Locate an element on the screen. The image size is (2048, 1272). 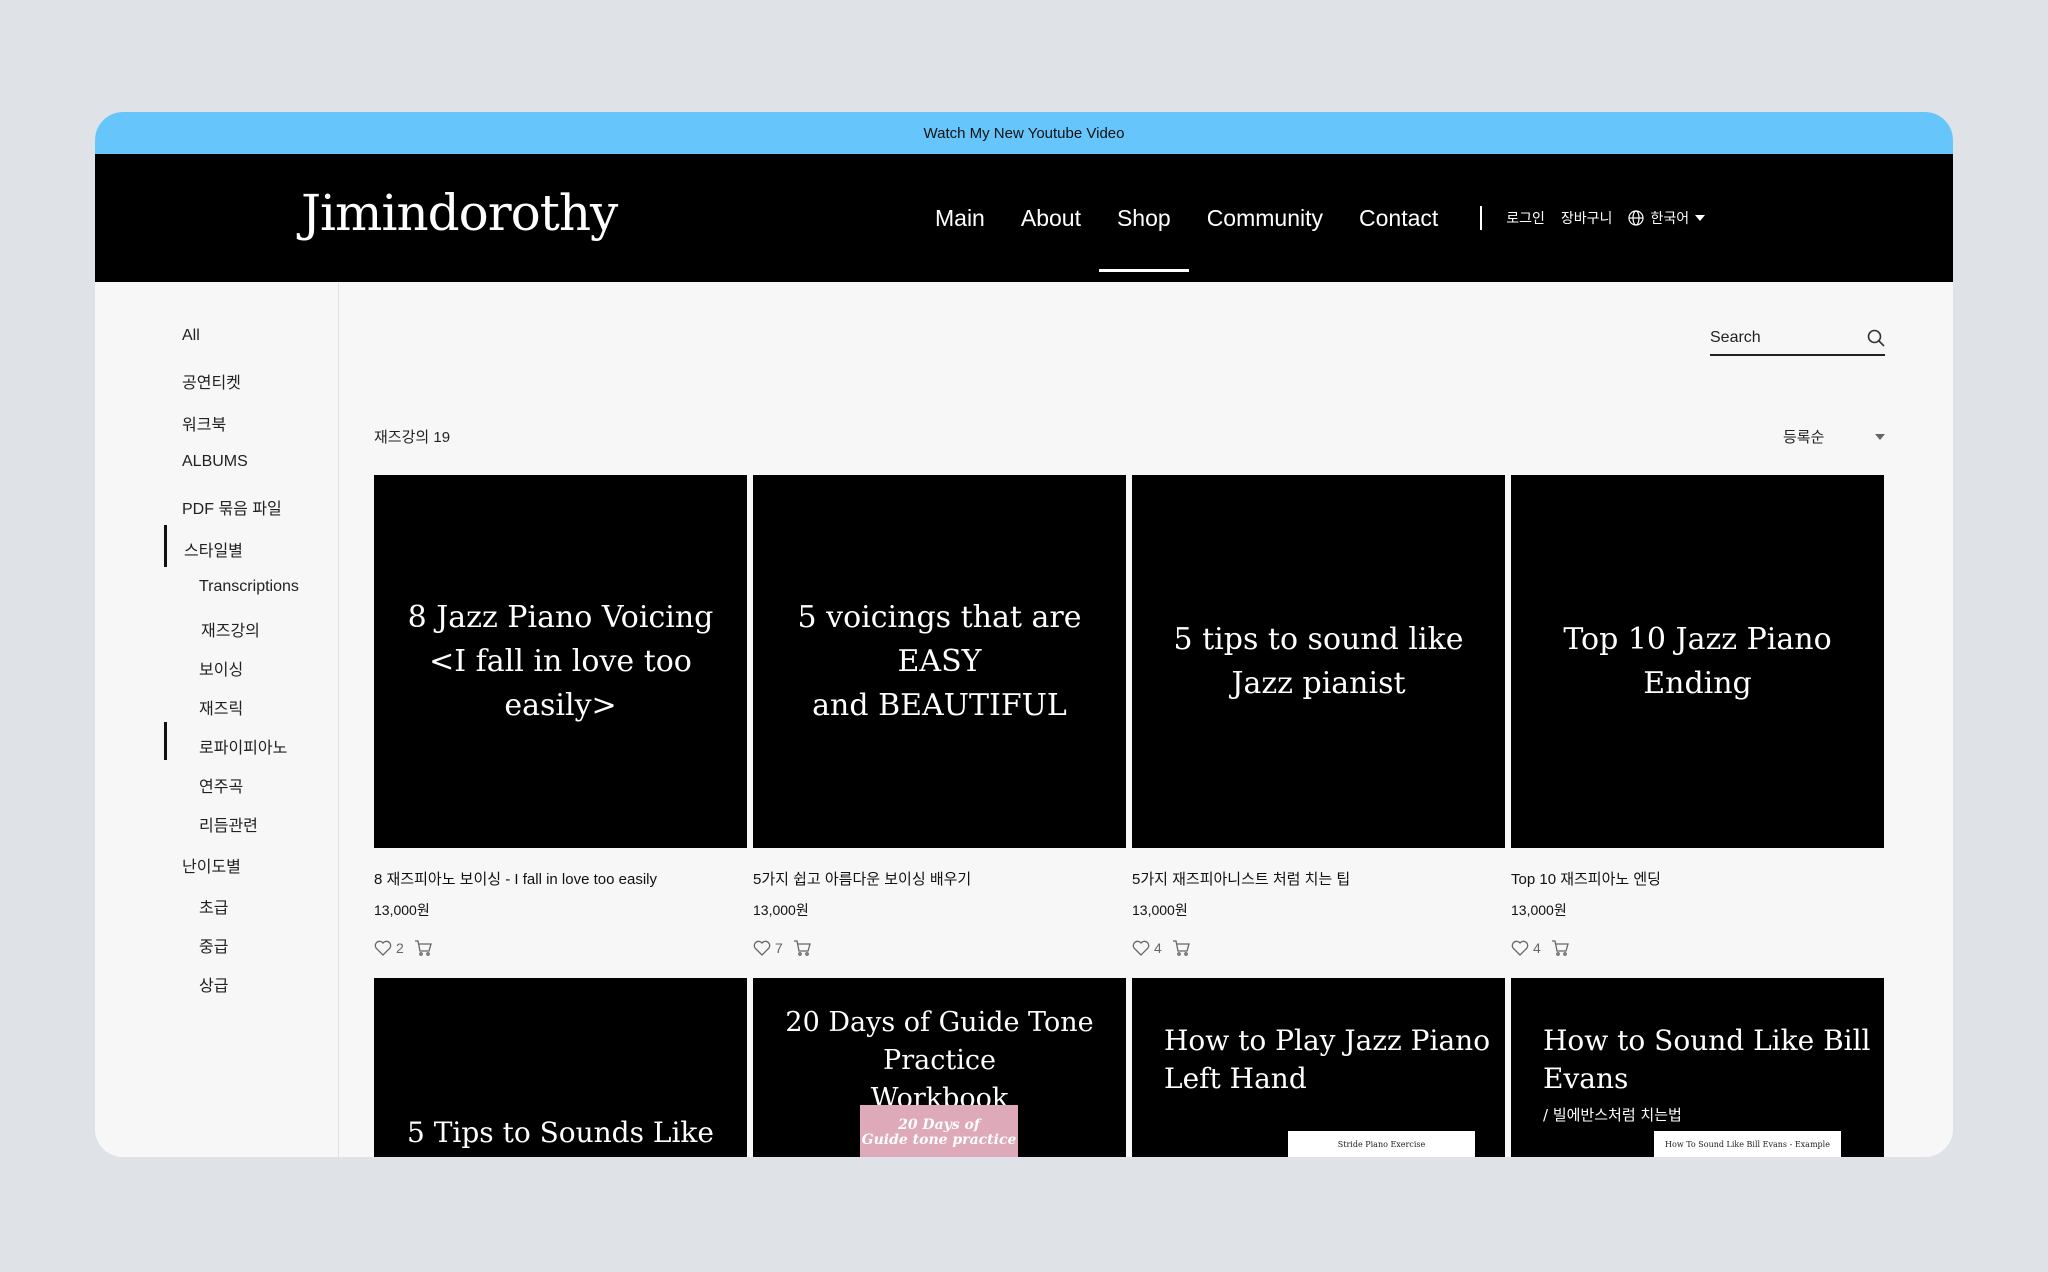
product-actions: 2 is located at coordinates (560, 948).